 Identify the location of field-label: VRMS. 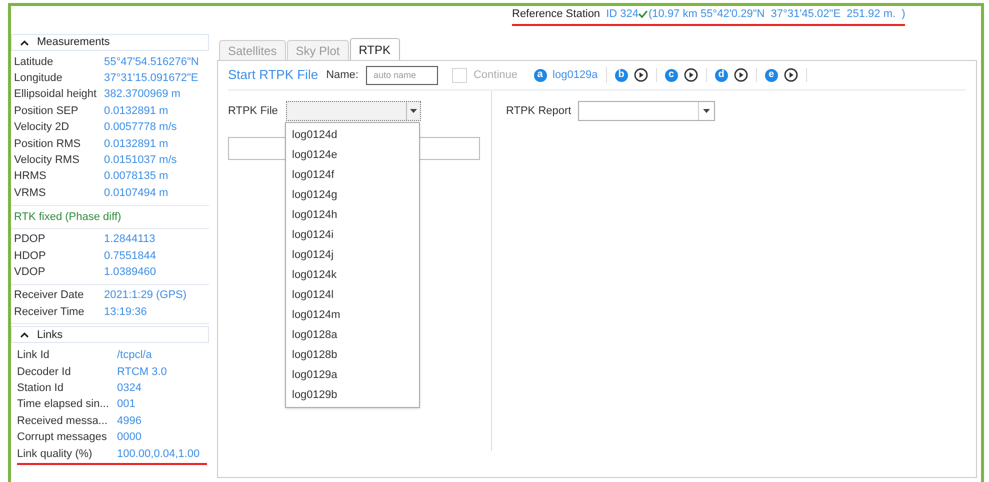
(30, 193).